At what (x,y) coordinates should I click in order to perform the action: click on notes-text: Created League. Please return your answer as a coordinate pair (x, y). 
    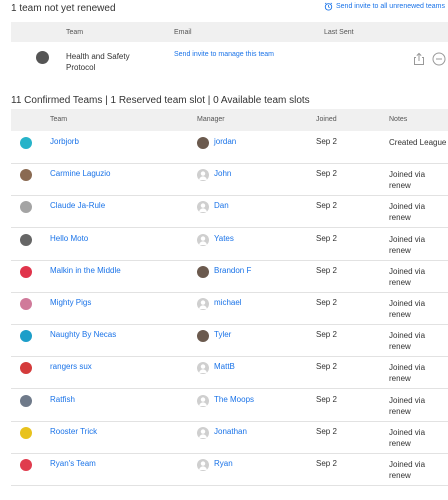
    Looking at the image, I should click on (418, 142).